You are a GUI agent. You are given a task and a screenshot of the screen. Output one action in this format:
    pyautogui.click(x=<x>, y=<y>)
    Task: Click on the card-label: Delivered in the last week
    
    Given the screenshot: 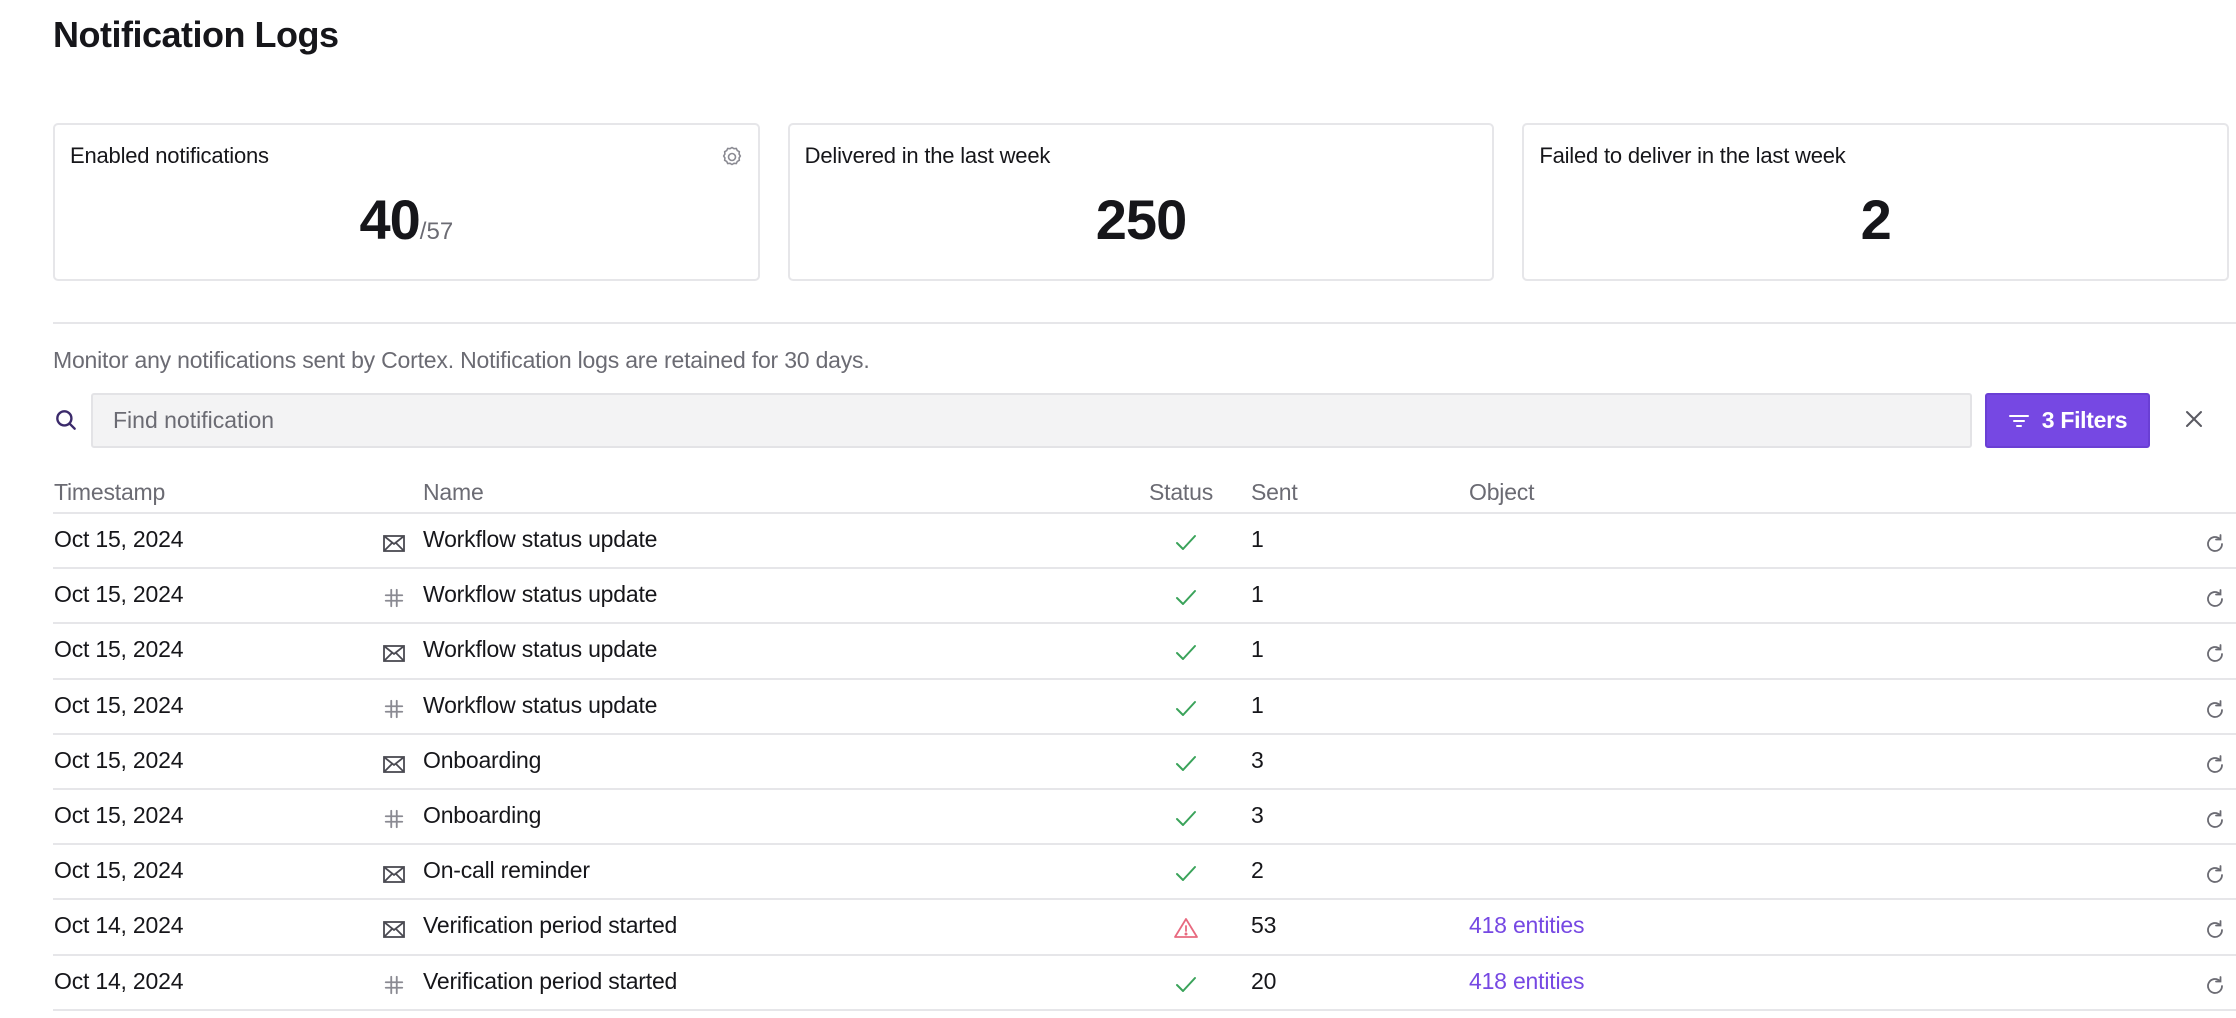 What is the action you would take?
    pyautogui.click(x=927, y=155)
    